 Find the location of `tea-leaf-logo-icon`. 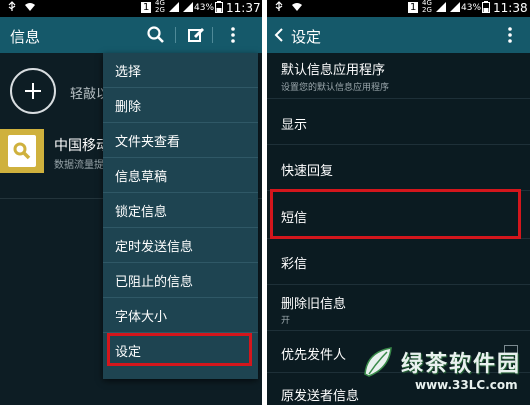

tea-leaf-logo-icon is located at coordinates (378, 362).